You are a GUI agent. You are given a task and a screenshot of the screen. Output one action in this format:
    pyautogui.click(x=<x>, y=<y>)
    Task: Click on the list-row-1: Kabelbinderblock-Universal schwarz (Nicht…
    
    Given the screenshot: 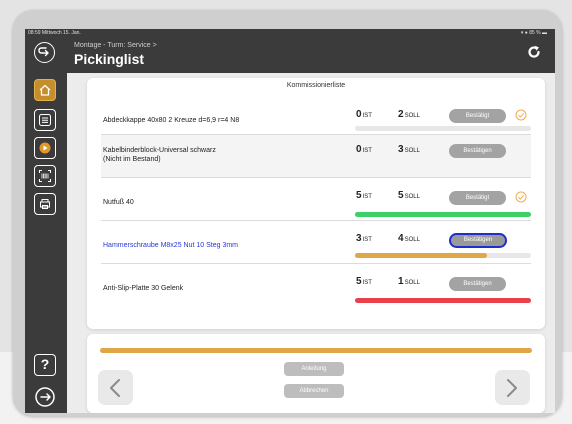 What is the action you would take?
    pyautogui.click(x=316, y=156)
    